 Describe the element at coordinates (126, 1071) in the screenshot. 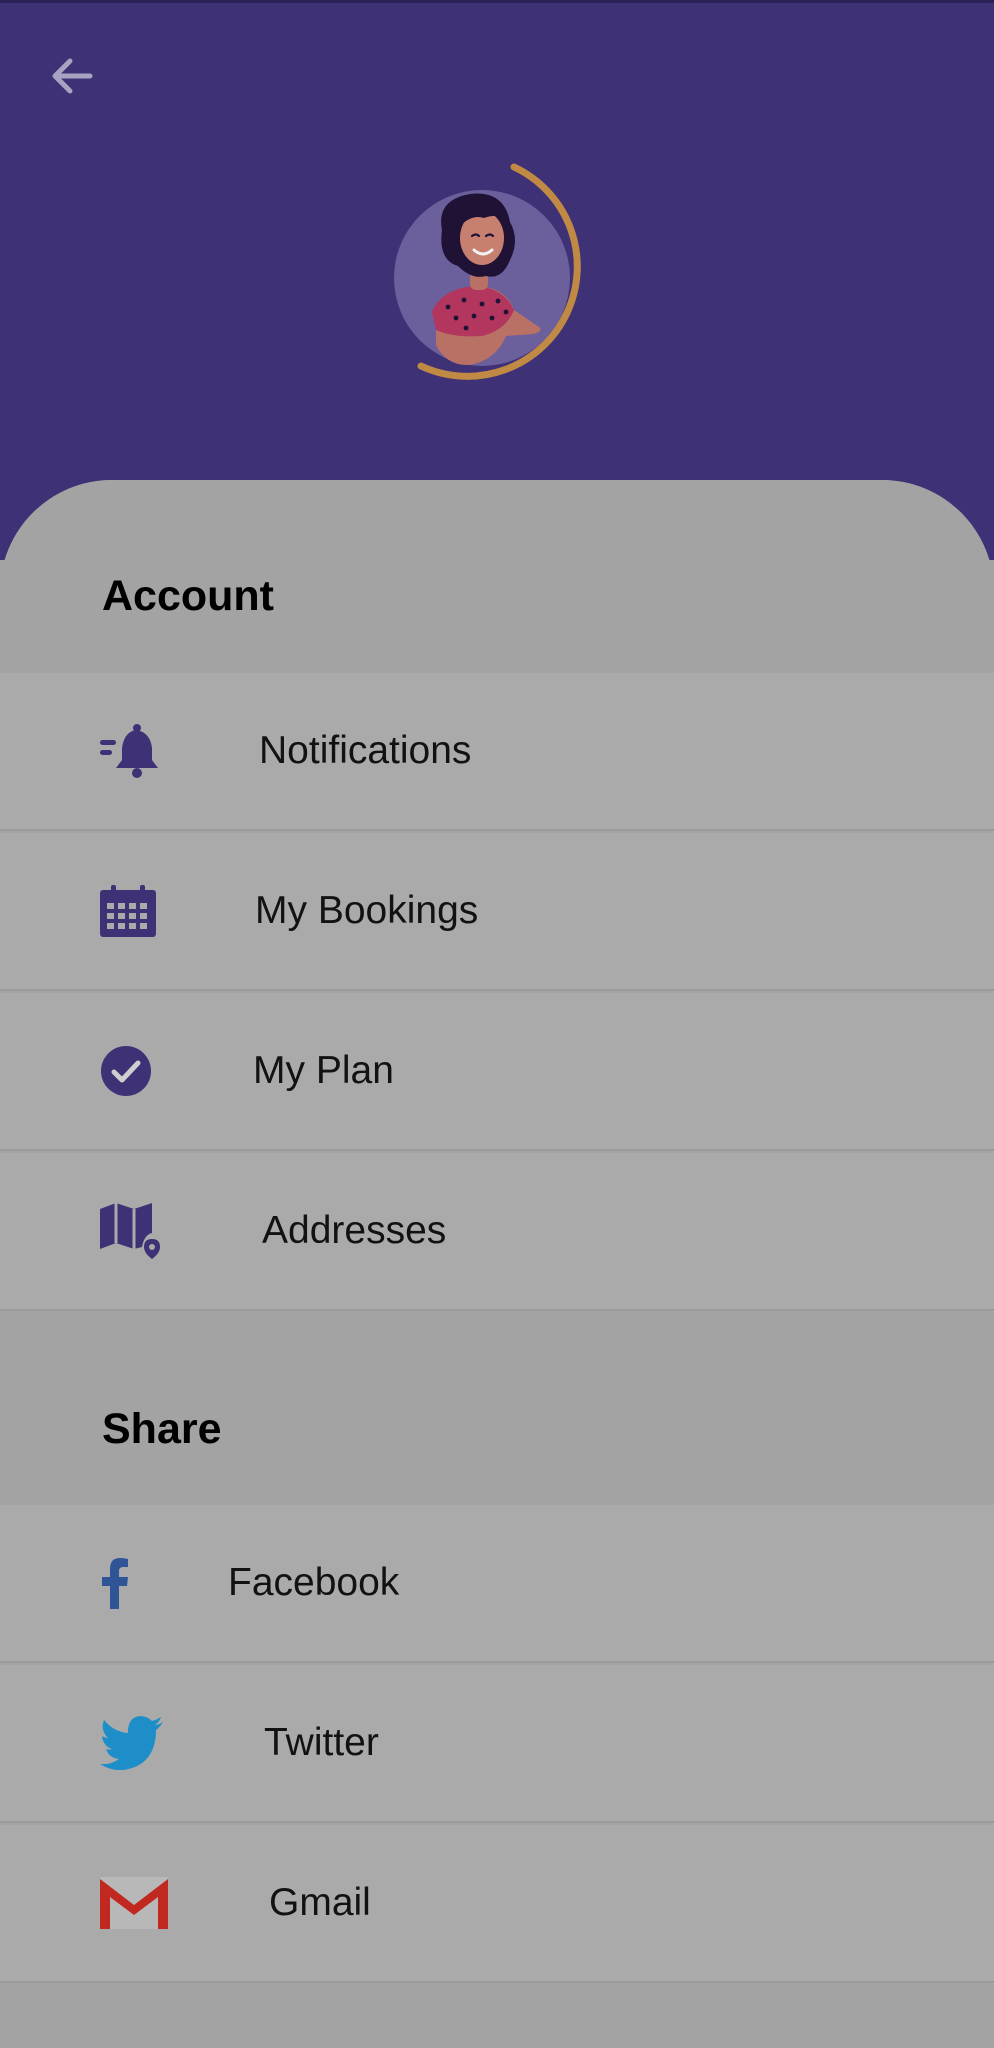

I see `check-circle-icon` at that location.